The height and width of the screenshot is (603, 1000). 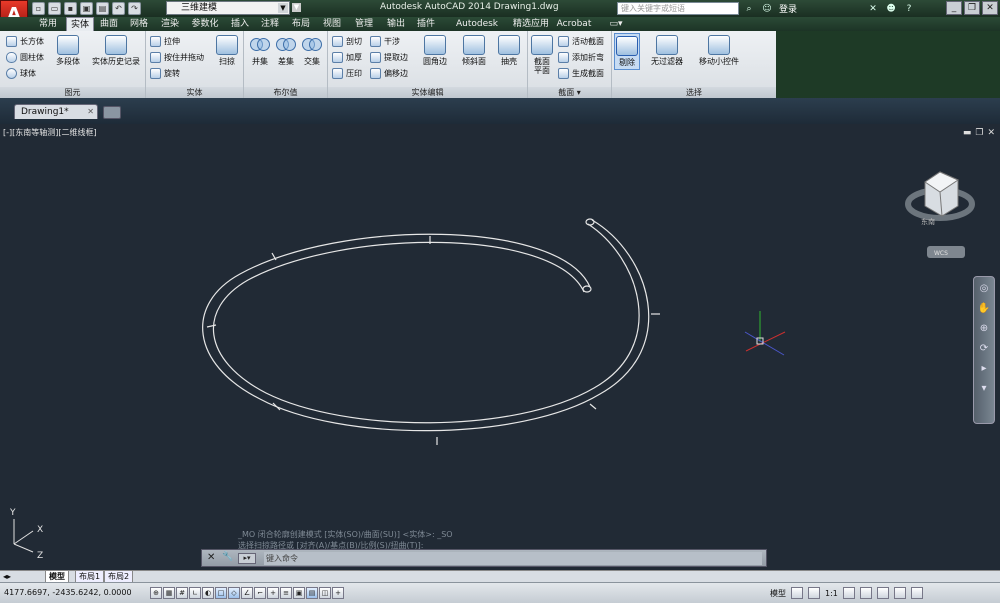 What do you see at coordinates (882, 593) in the screenshot?
I see `hardware-acceleration-icon` at bounding box center [882, 593].